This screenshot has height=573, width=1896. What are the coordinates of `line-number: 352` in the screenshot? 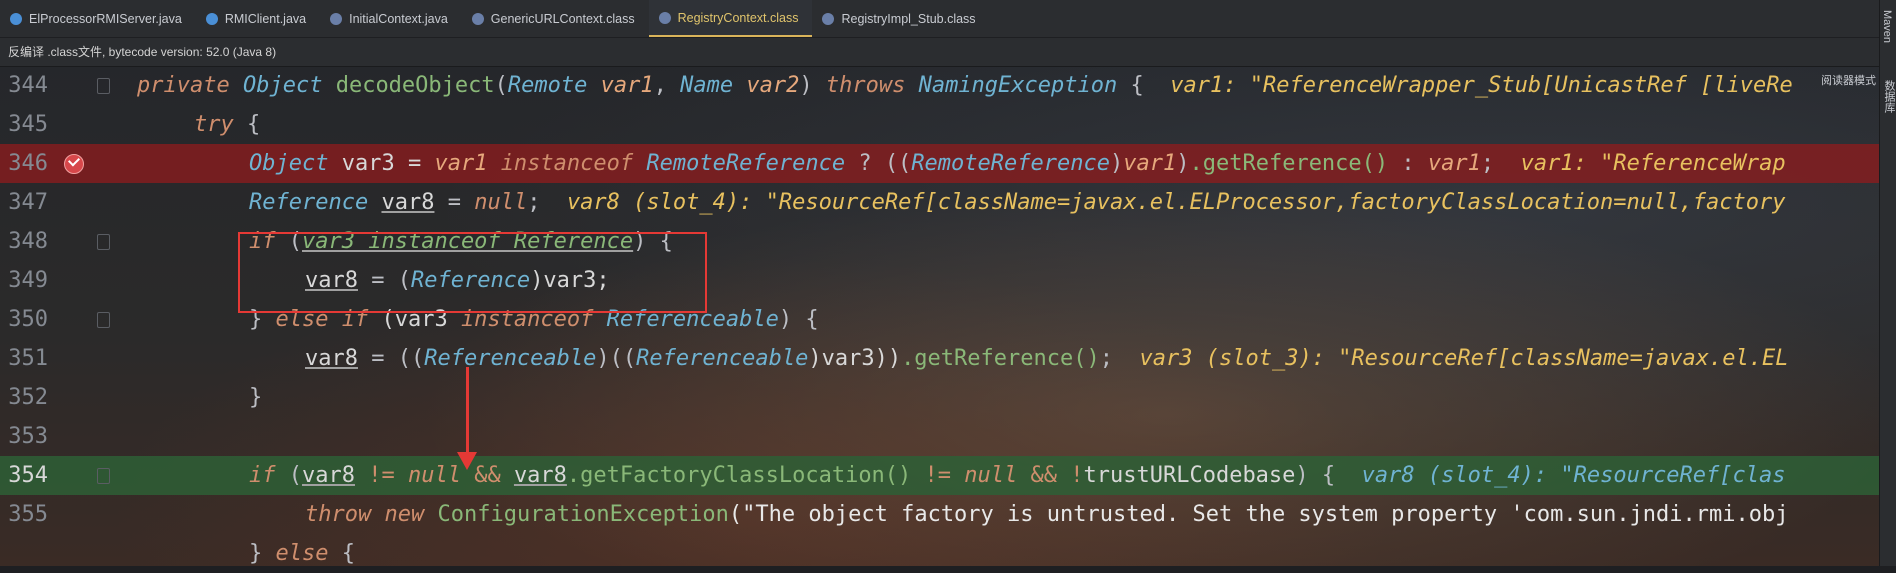 It's located at (28, 397).